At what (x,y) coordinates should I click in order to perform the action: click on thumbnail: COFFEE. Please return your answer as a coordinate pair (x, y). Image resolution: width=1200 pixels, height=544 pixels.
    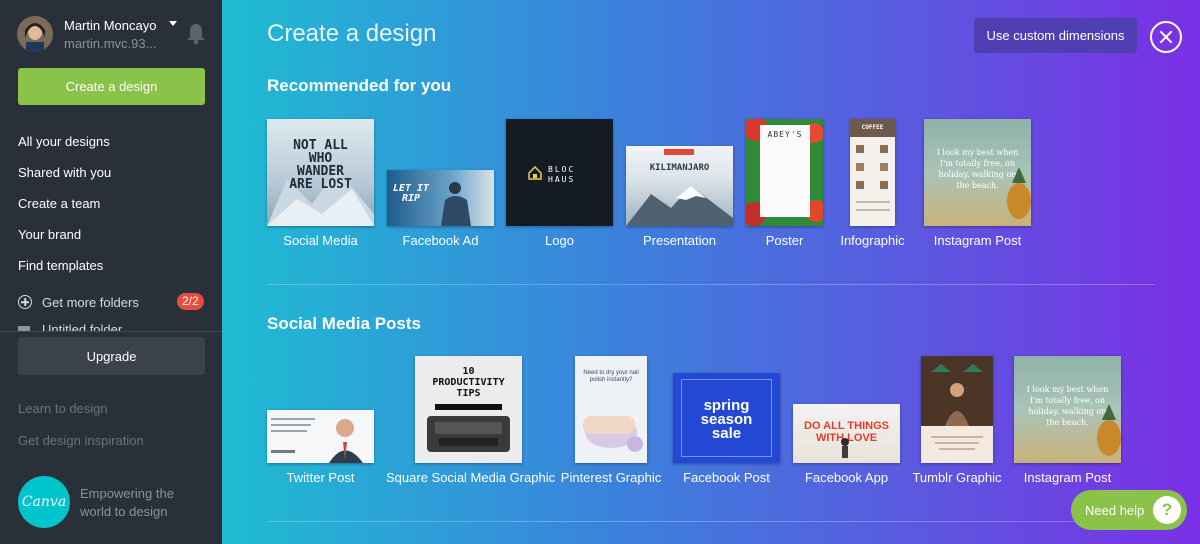
    Looking at the image, I should click on (872, 172).